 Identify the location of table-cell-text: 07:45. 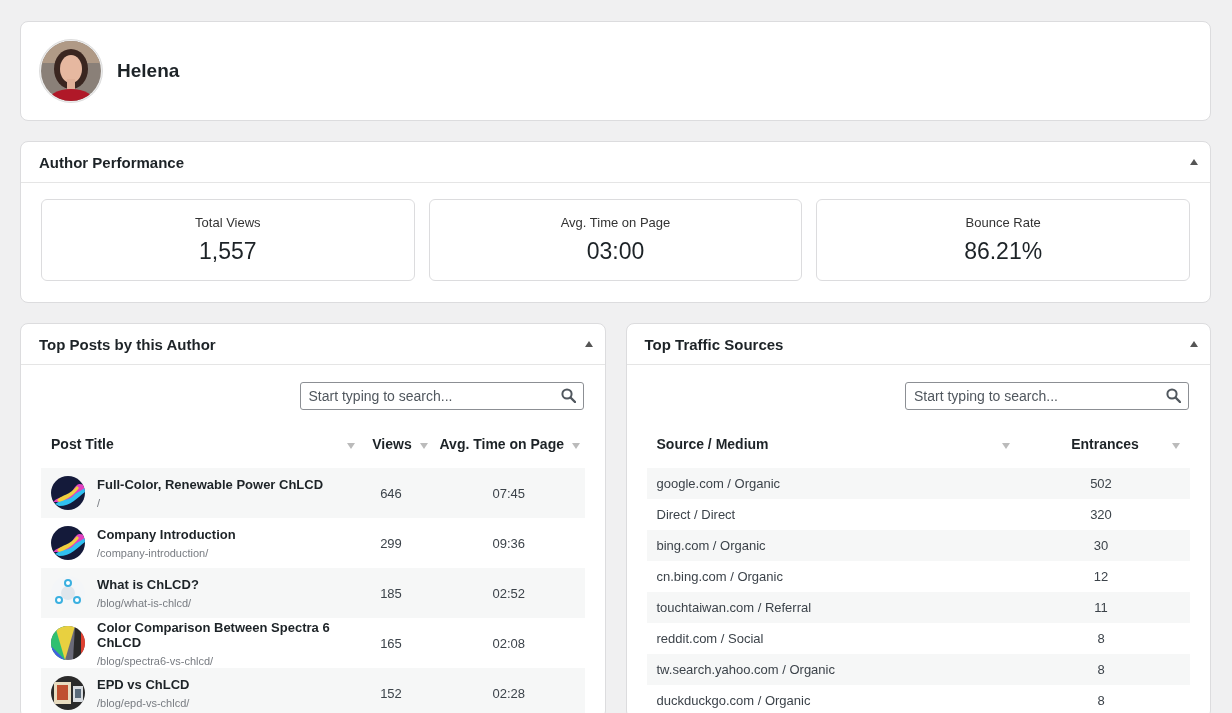
(508, 493).